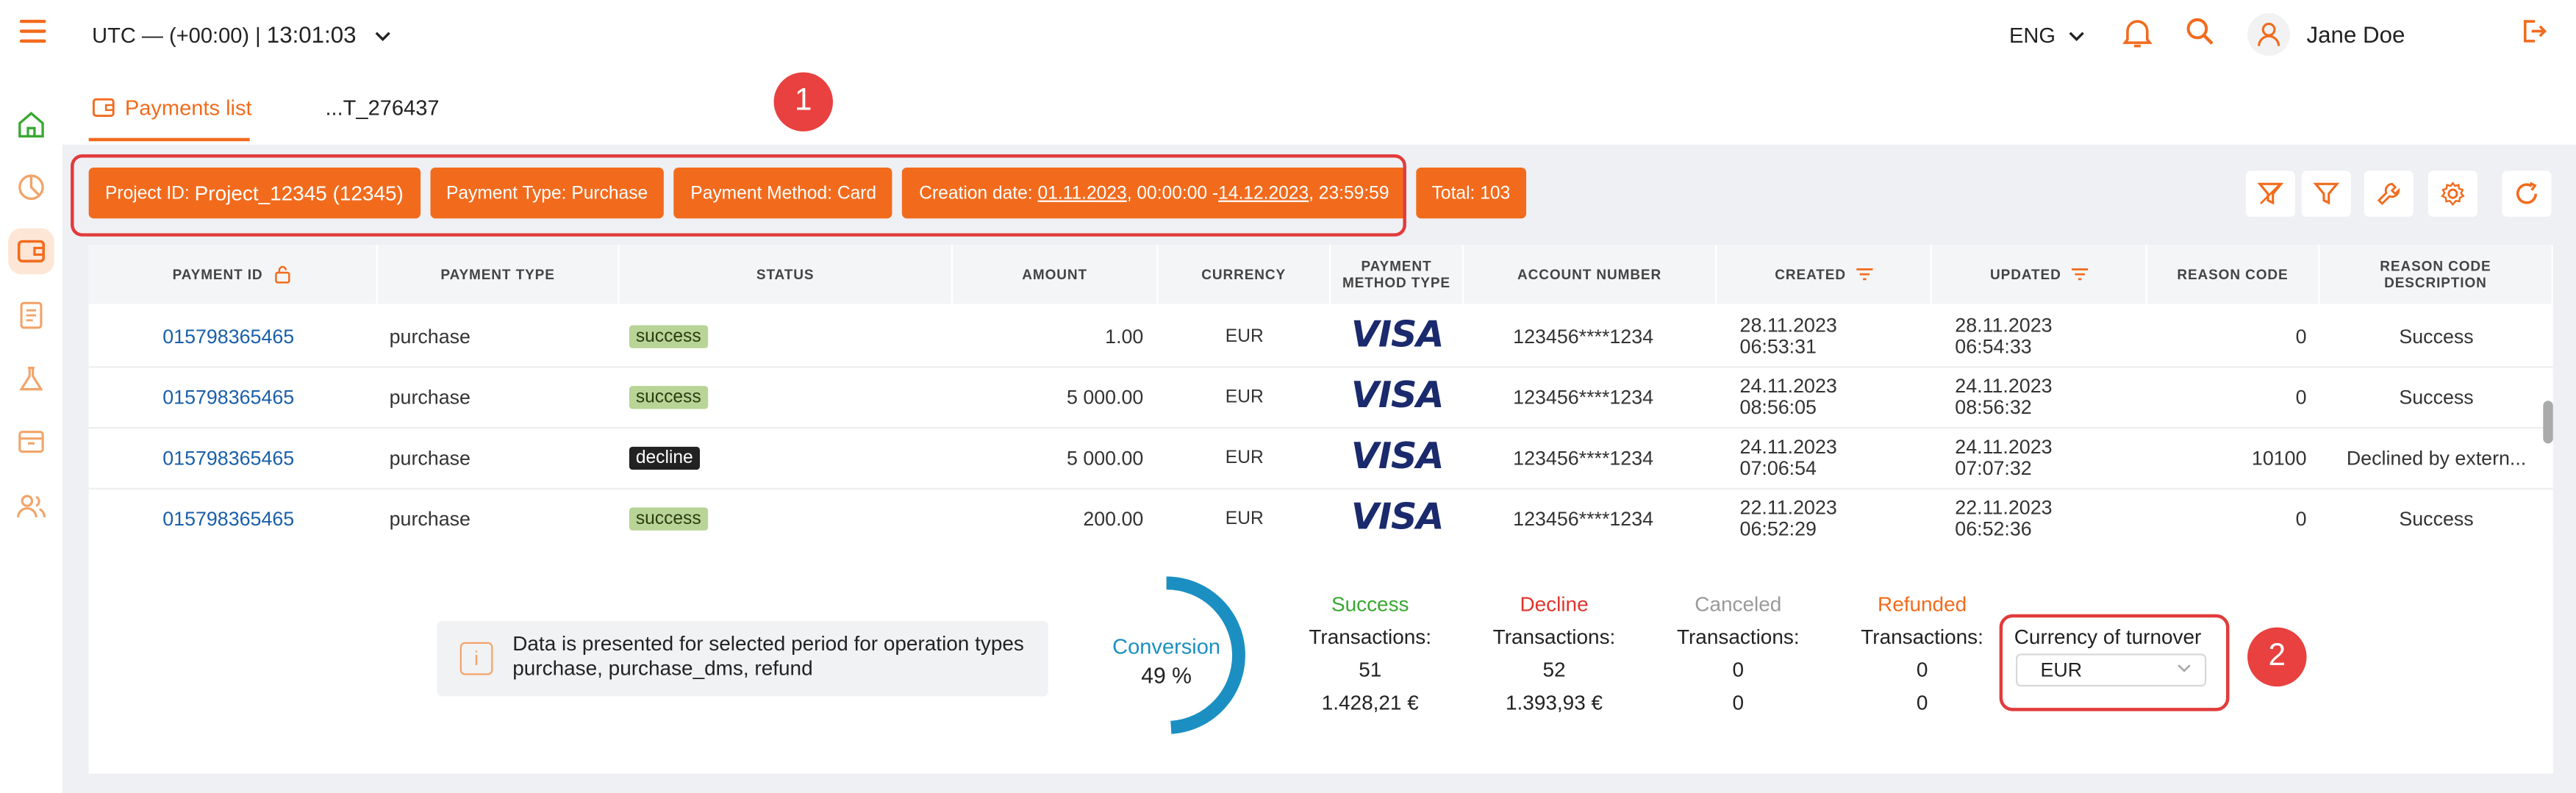  I want to click on highlight-box-currency, so click(2114, 662).